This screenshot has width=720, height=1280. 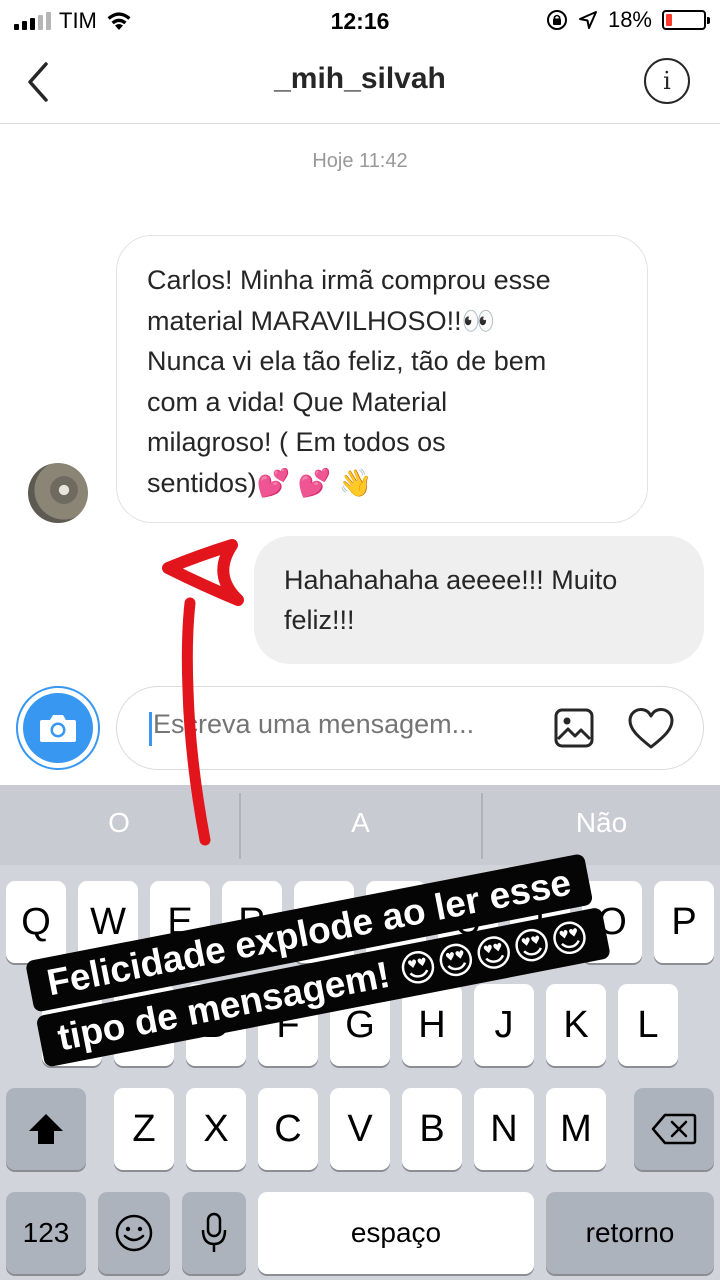 I want to click on location-icon, so click(x=587, y=20).